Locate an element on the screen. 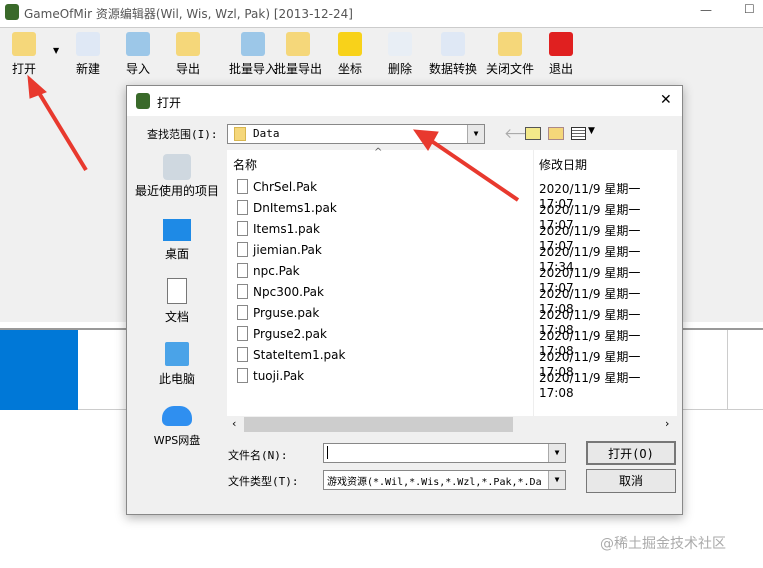  watermark: @稀土掘金技术社区 is located at coordinates (663, 544).